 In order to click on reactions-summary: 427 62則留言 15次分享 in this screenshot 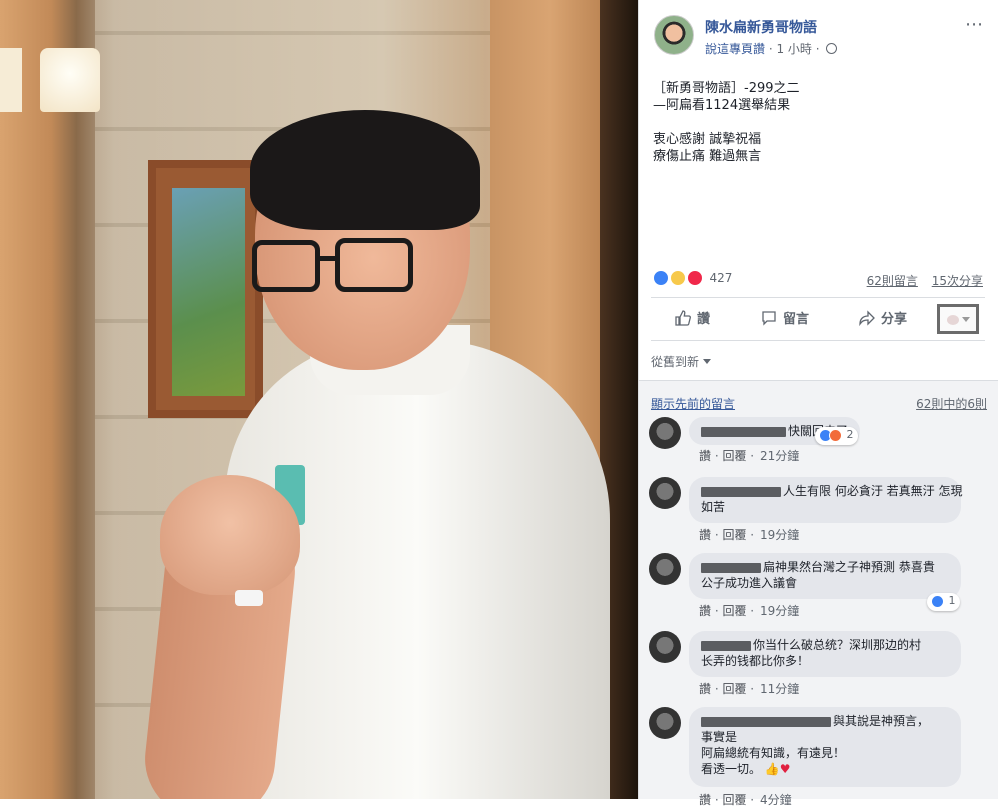, I will do `click(818, 281)`.